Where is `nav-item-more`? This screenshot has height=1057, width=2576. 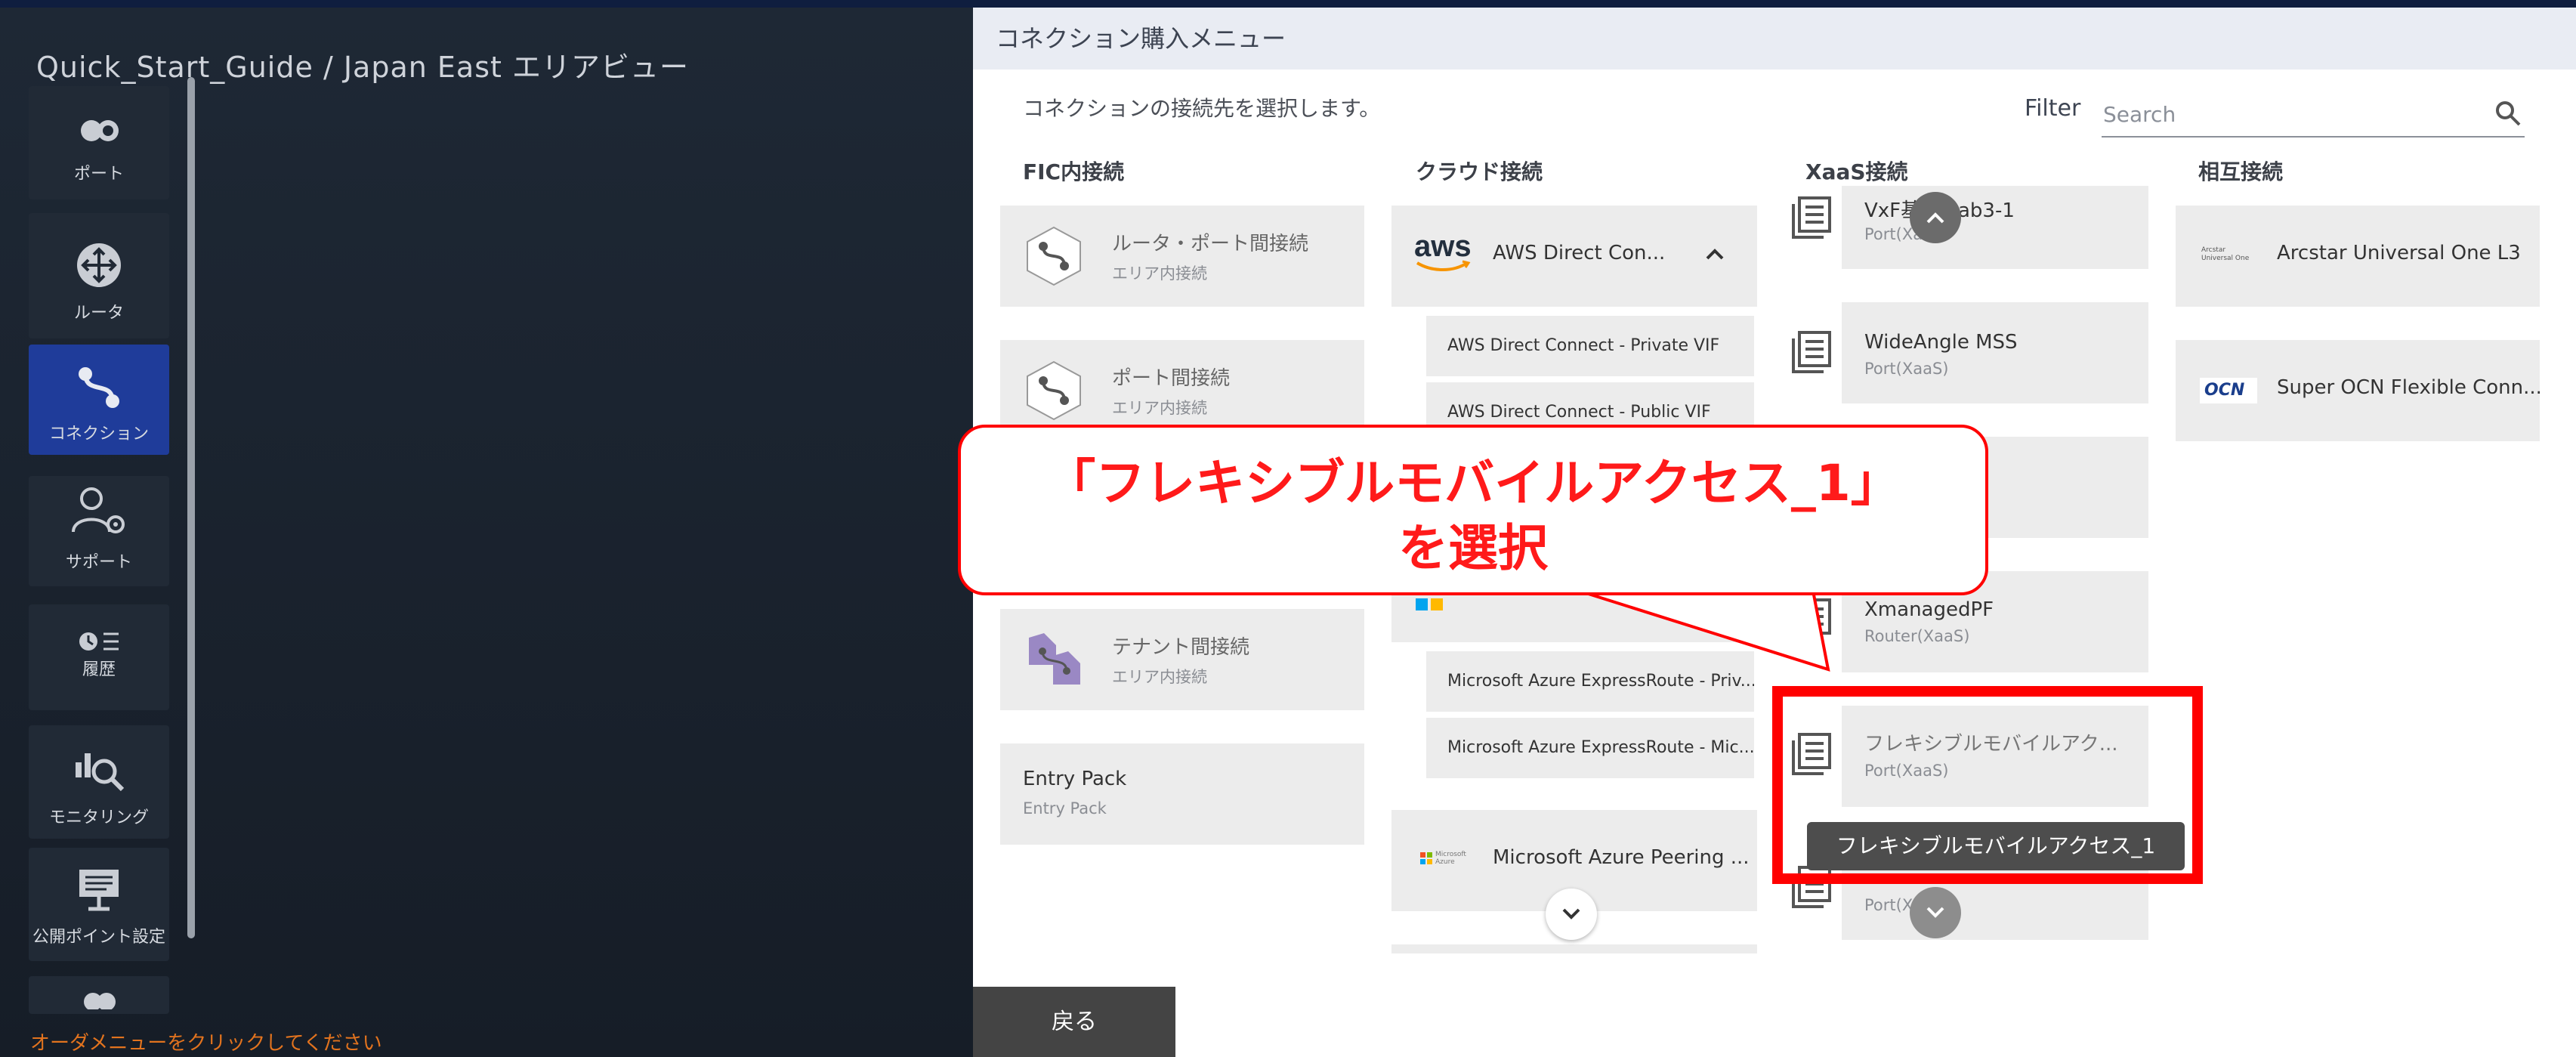
nav-item-more is located at coordinates (99, 995).